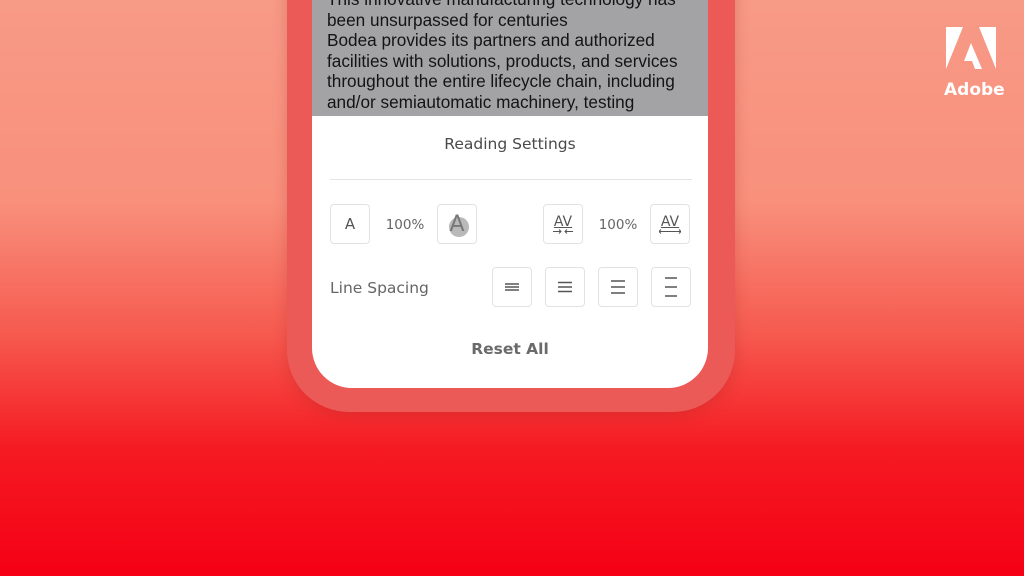 The width and height of the screenshot is (1024, 576). I want to click on arrows-outward-icon, so click(670, 231).